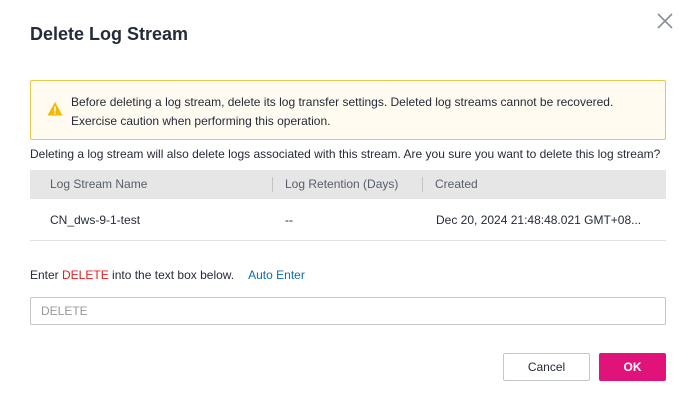 The image size is (692, 407). I want to click on column-header-created: Created, so click(456, 184).